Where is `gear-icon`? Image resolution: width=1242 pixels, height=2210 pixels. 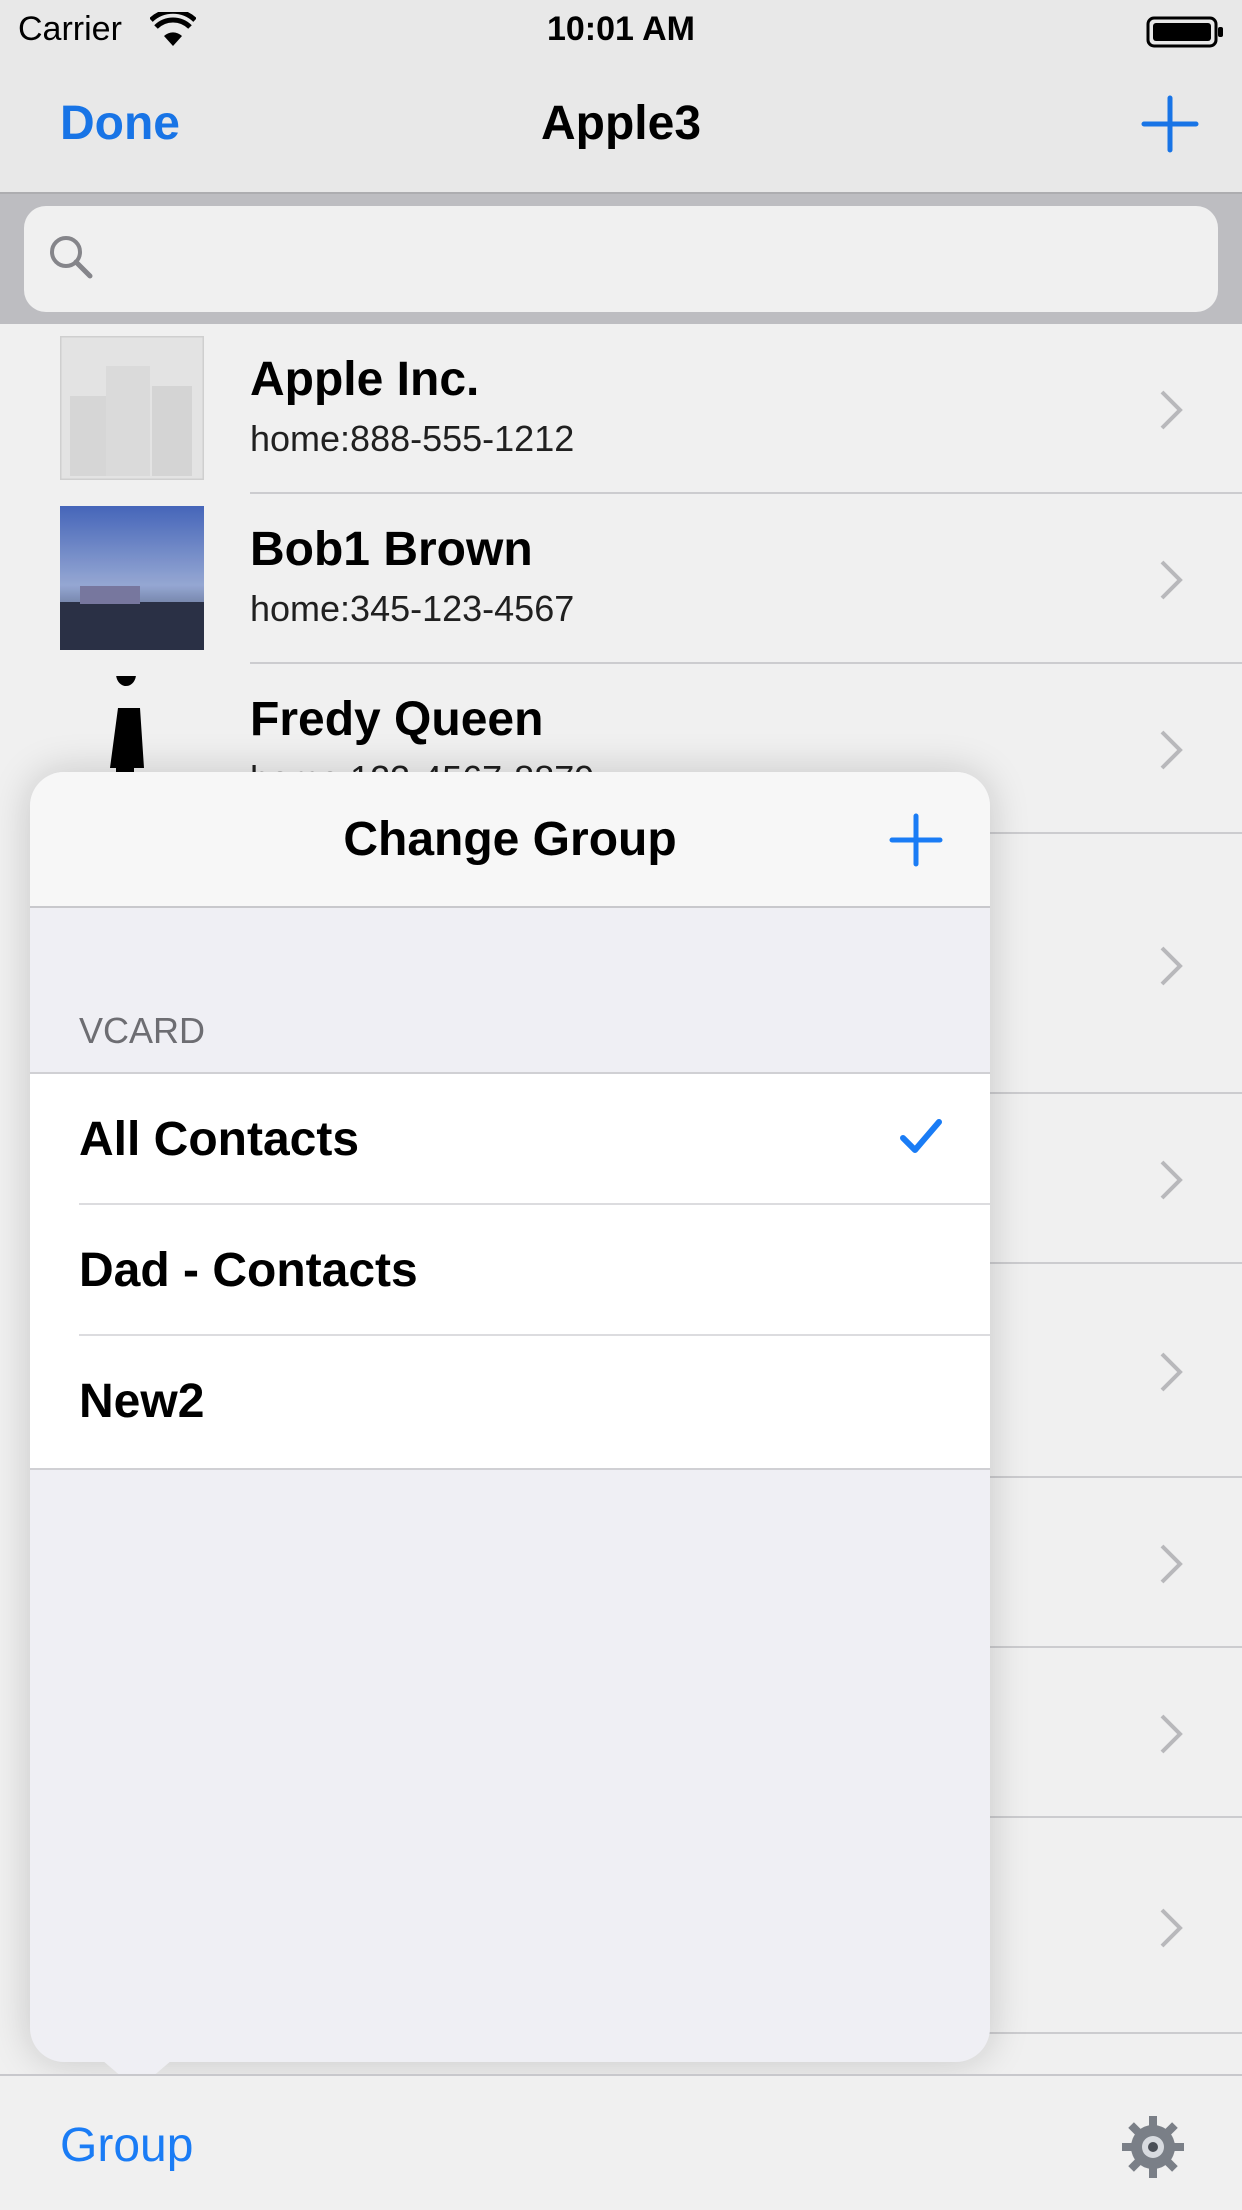
gear-icon is located at coordinates (1153, 2147).